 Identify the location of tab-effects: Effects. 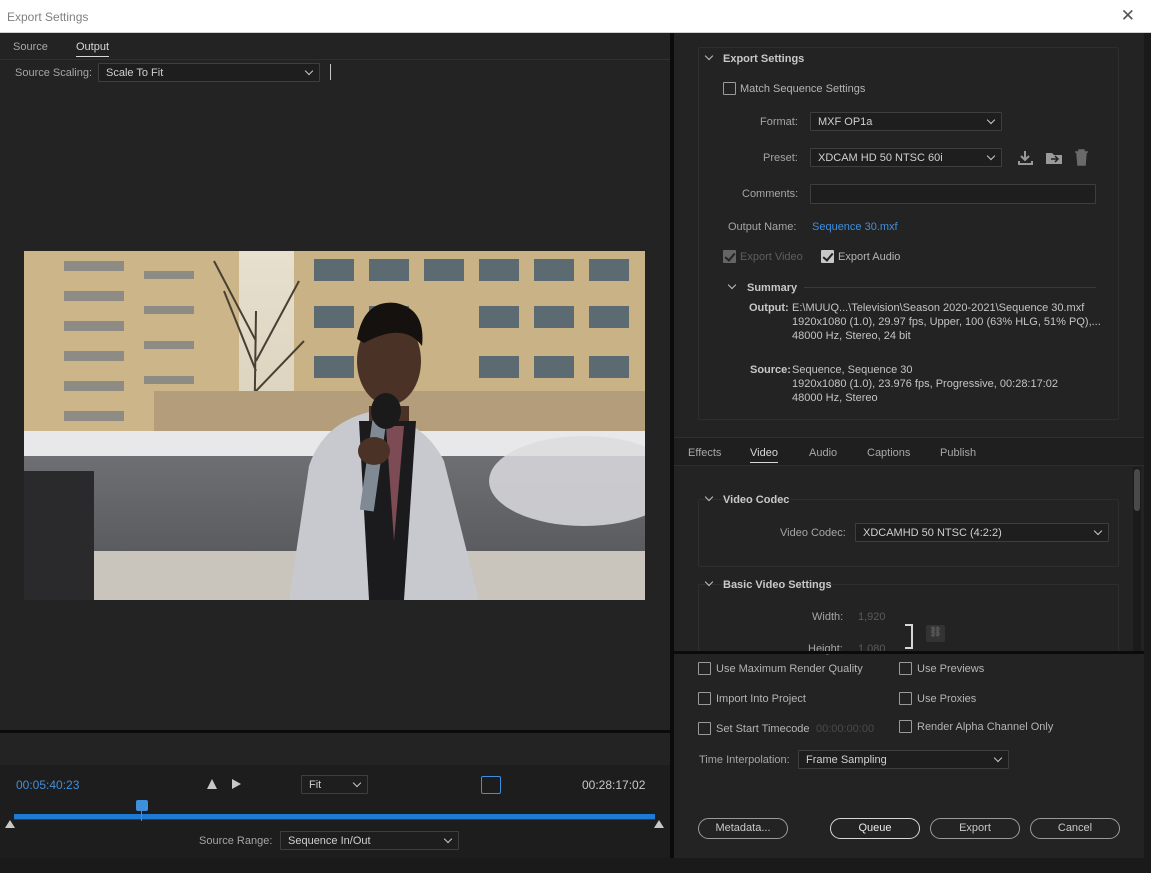
(704, 453).